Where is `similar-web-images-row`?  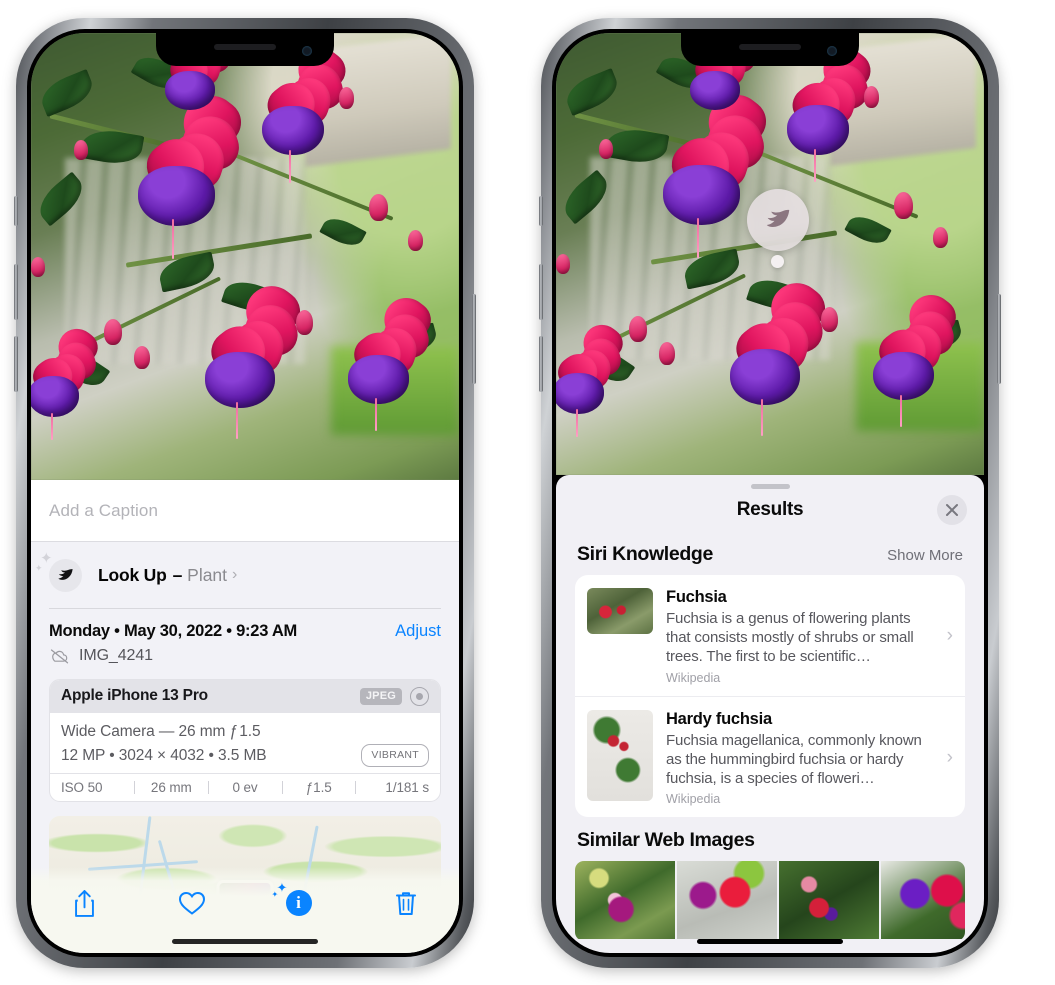
similar-web-images-row is located at coordinates (770, 901).